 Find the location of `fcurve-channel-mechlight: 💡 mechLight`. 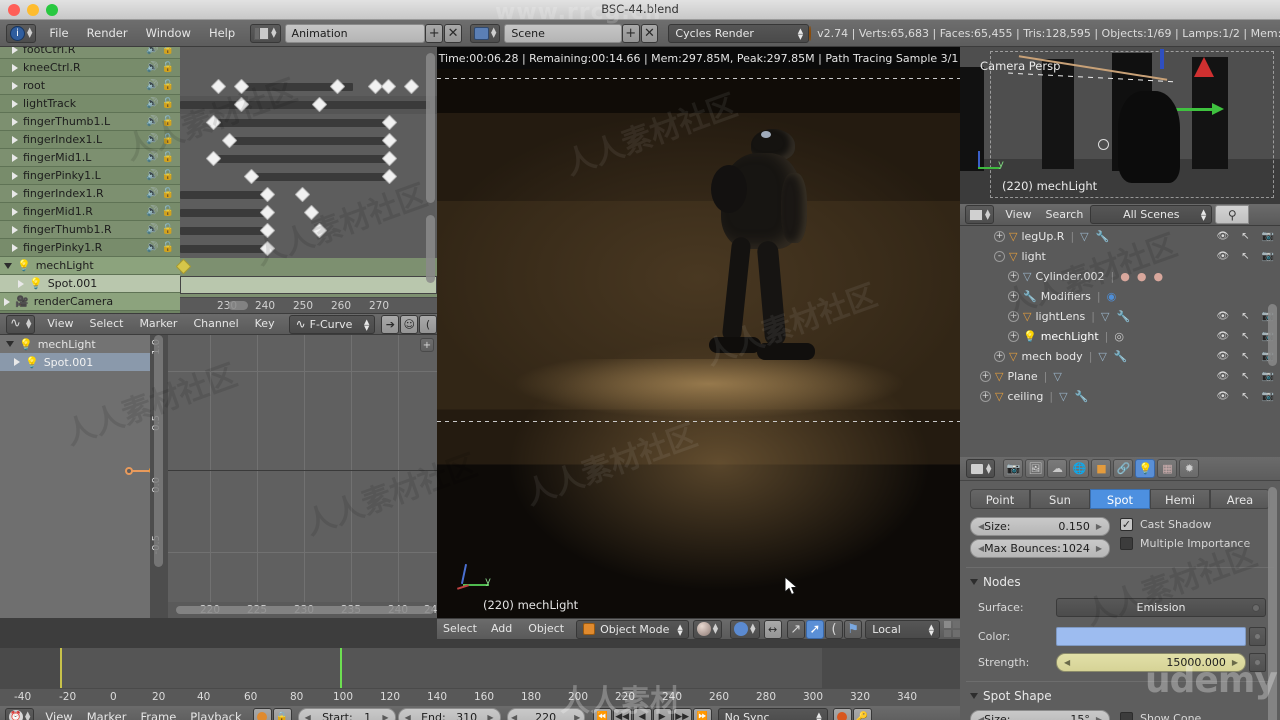

fcurve-channel-mechlight: 💡 mechLight is located at coordinates (75, 344).